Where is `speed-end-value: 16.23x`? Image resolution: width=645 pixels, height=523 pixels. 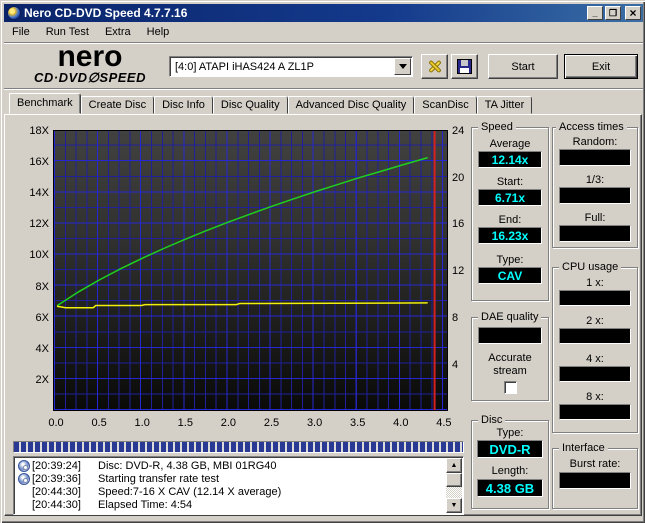
speed-end-value: 16.23x is located at coordinates (510, 235).